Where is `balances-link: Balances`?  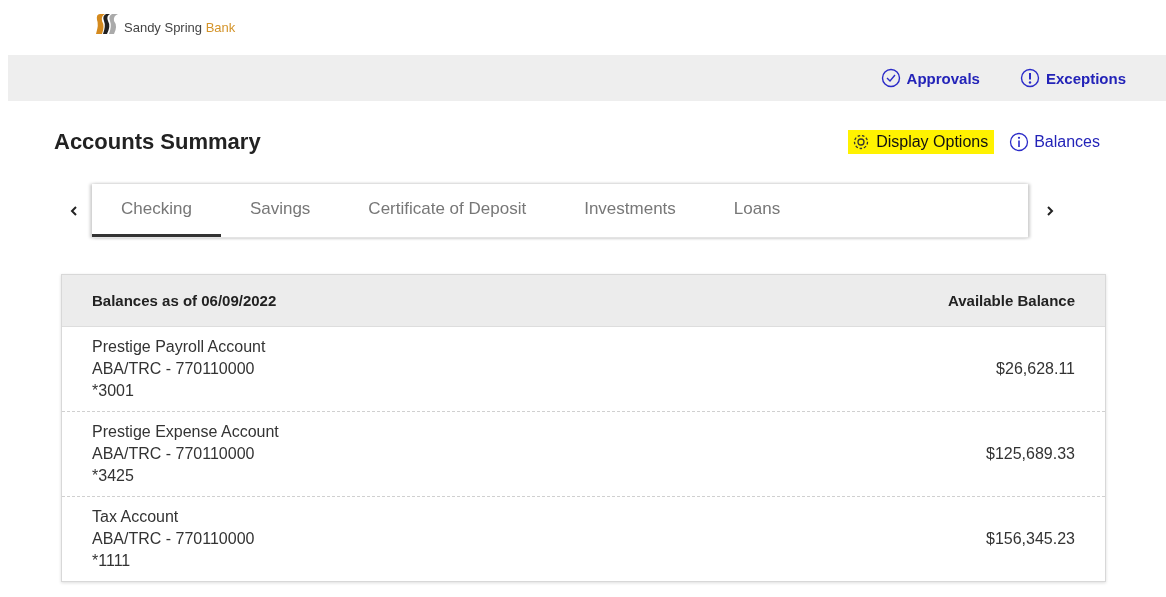 balances-link: Balances is located at coordinates (1056, 142).